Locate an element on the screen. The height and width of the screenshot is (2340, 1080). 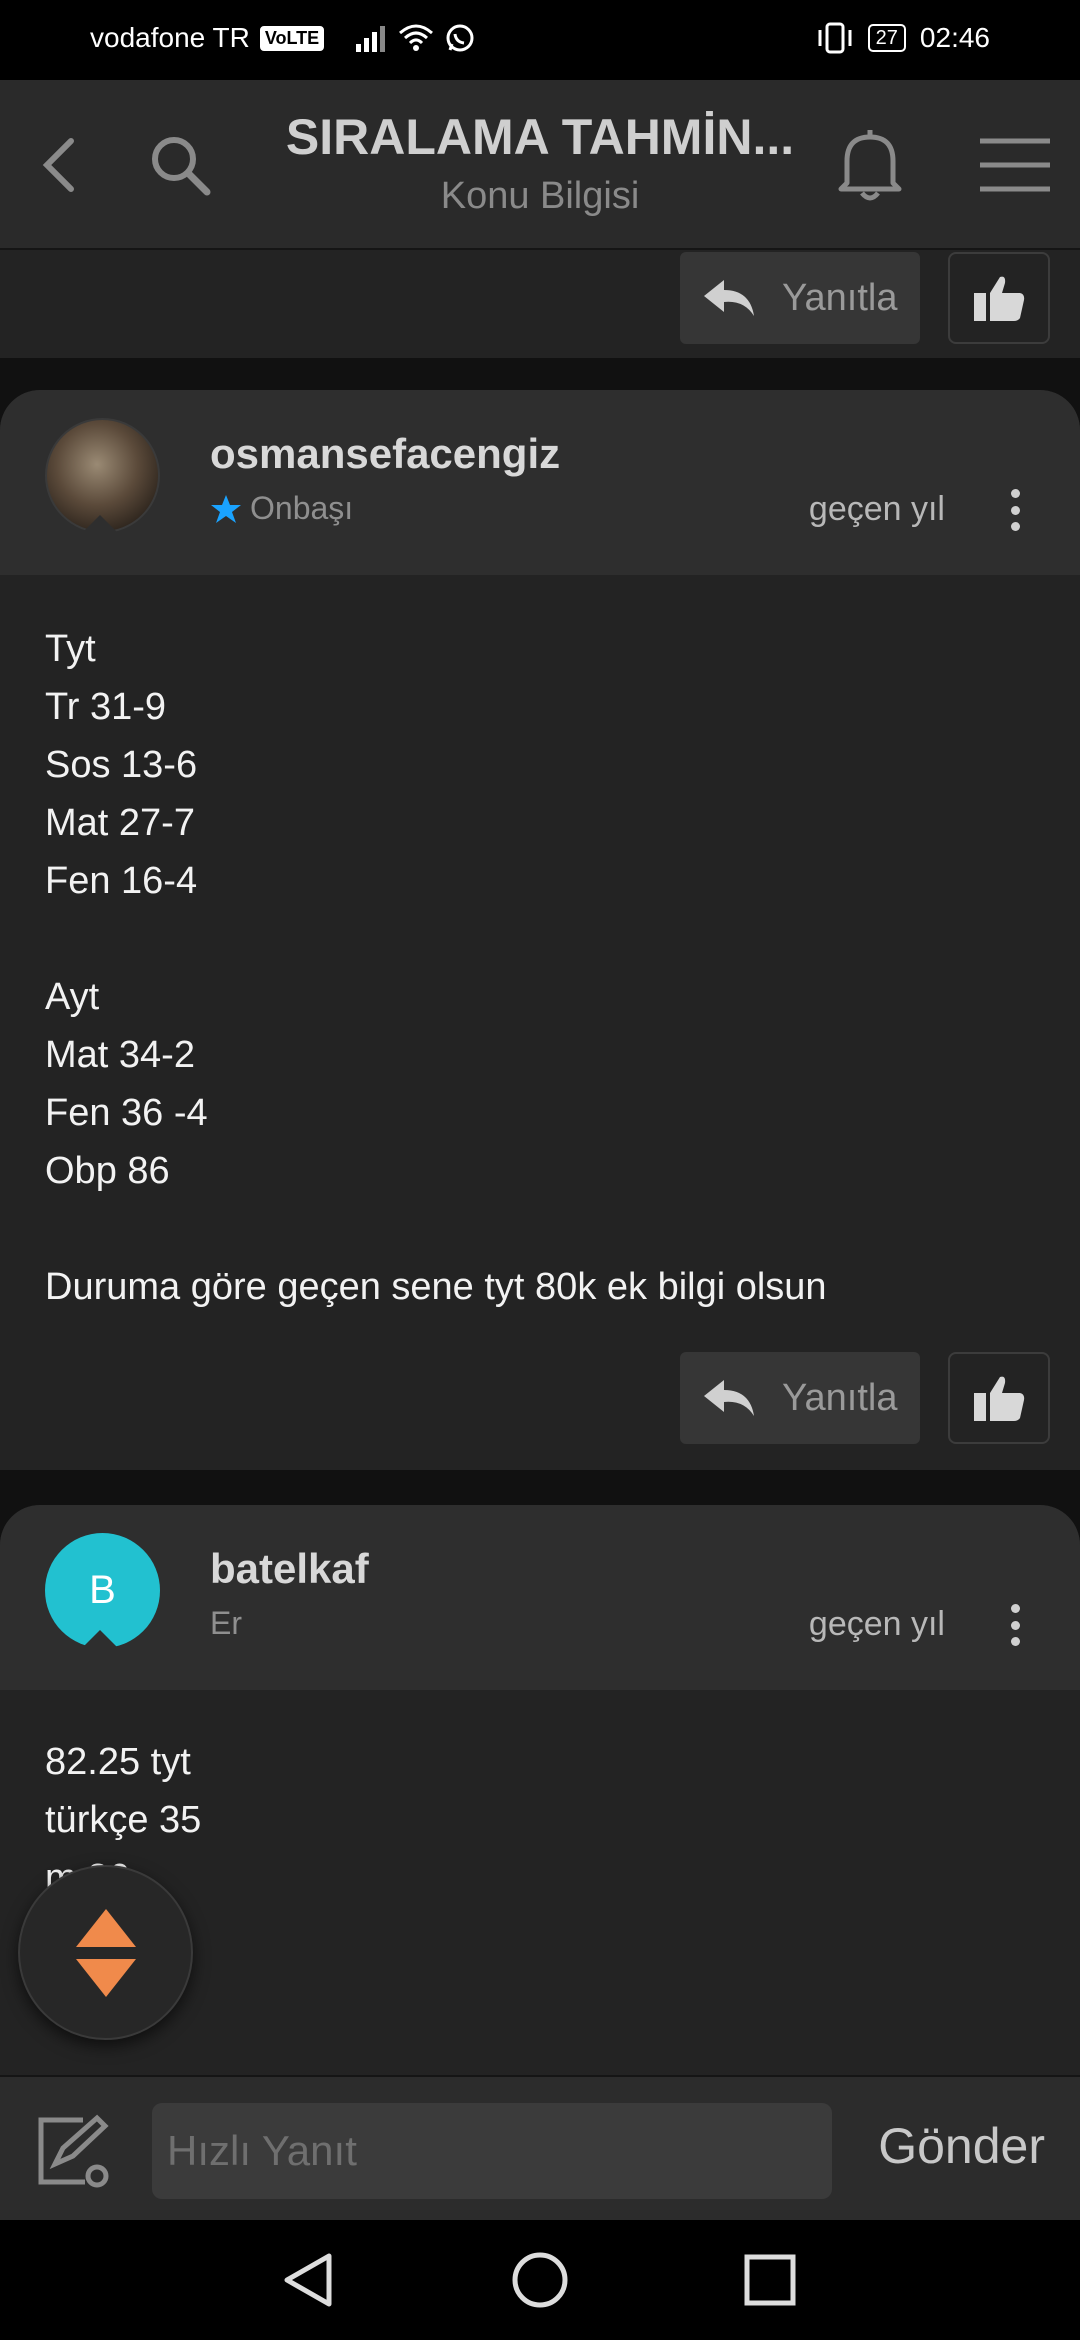
menu-button is located at coordinates (1015, 165).